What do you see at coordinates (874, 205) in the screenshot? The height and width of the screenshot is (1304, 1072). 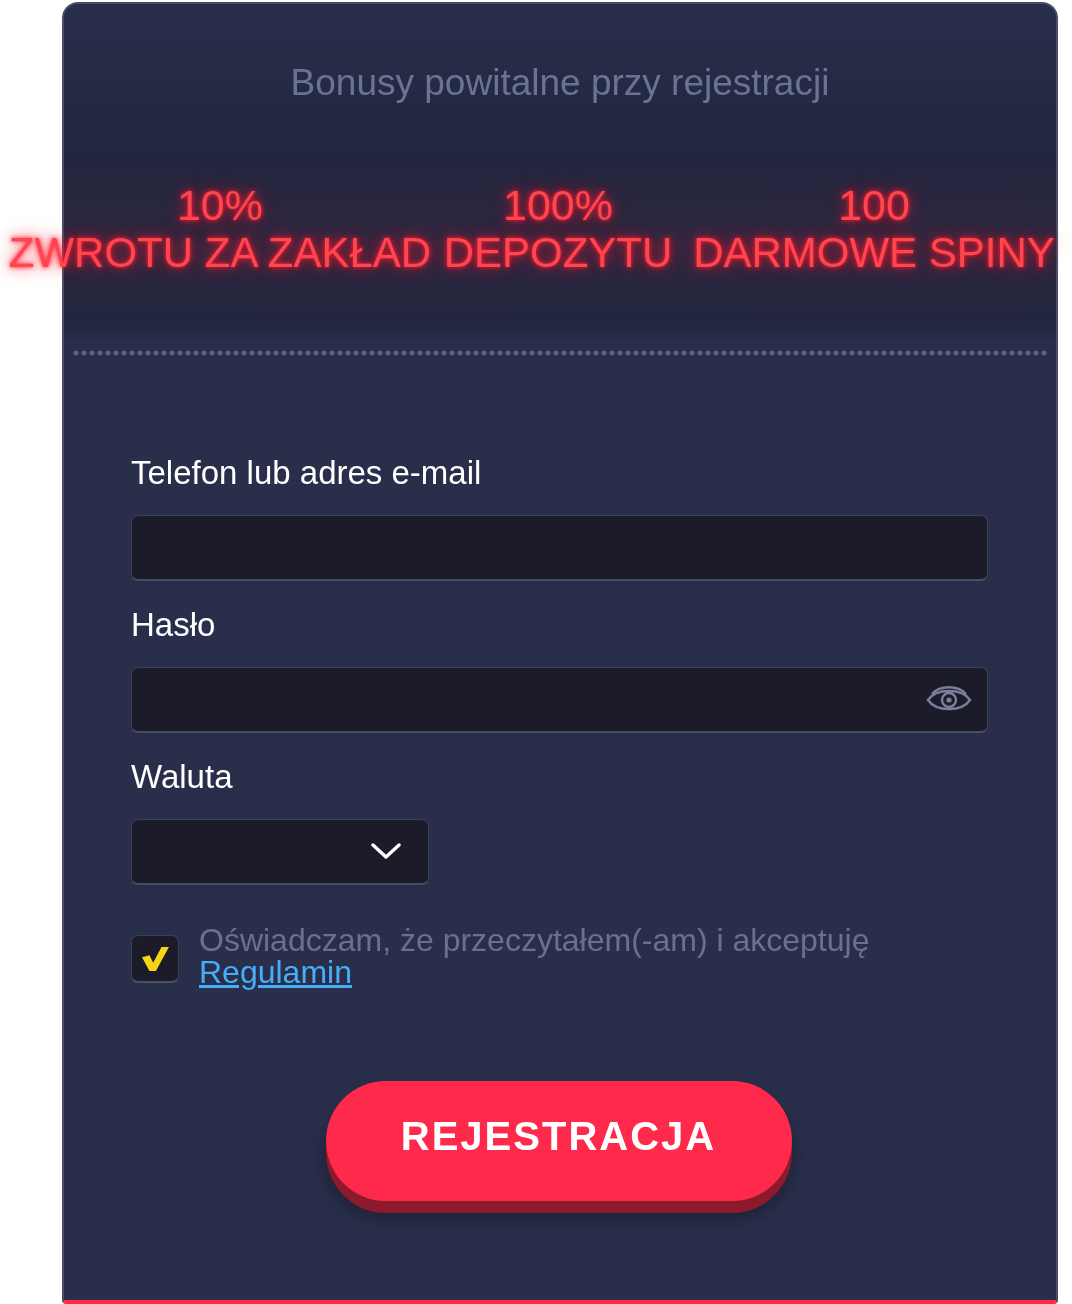 I see `bonus-value: 100` at bounding box center [874, 205].